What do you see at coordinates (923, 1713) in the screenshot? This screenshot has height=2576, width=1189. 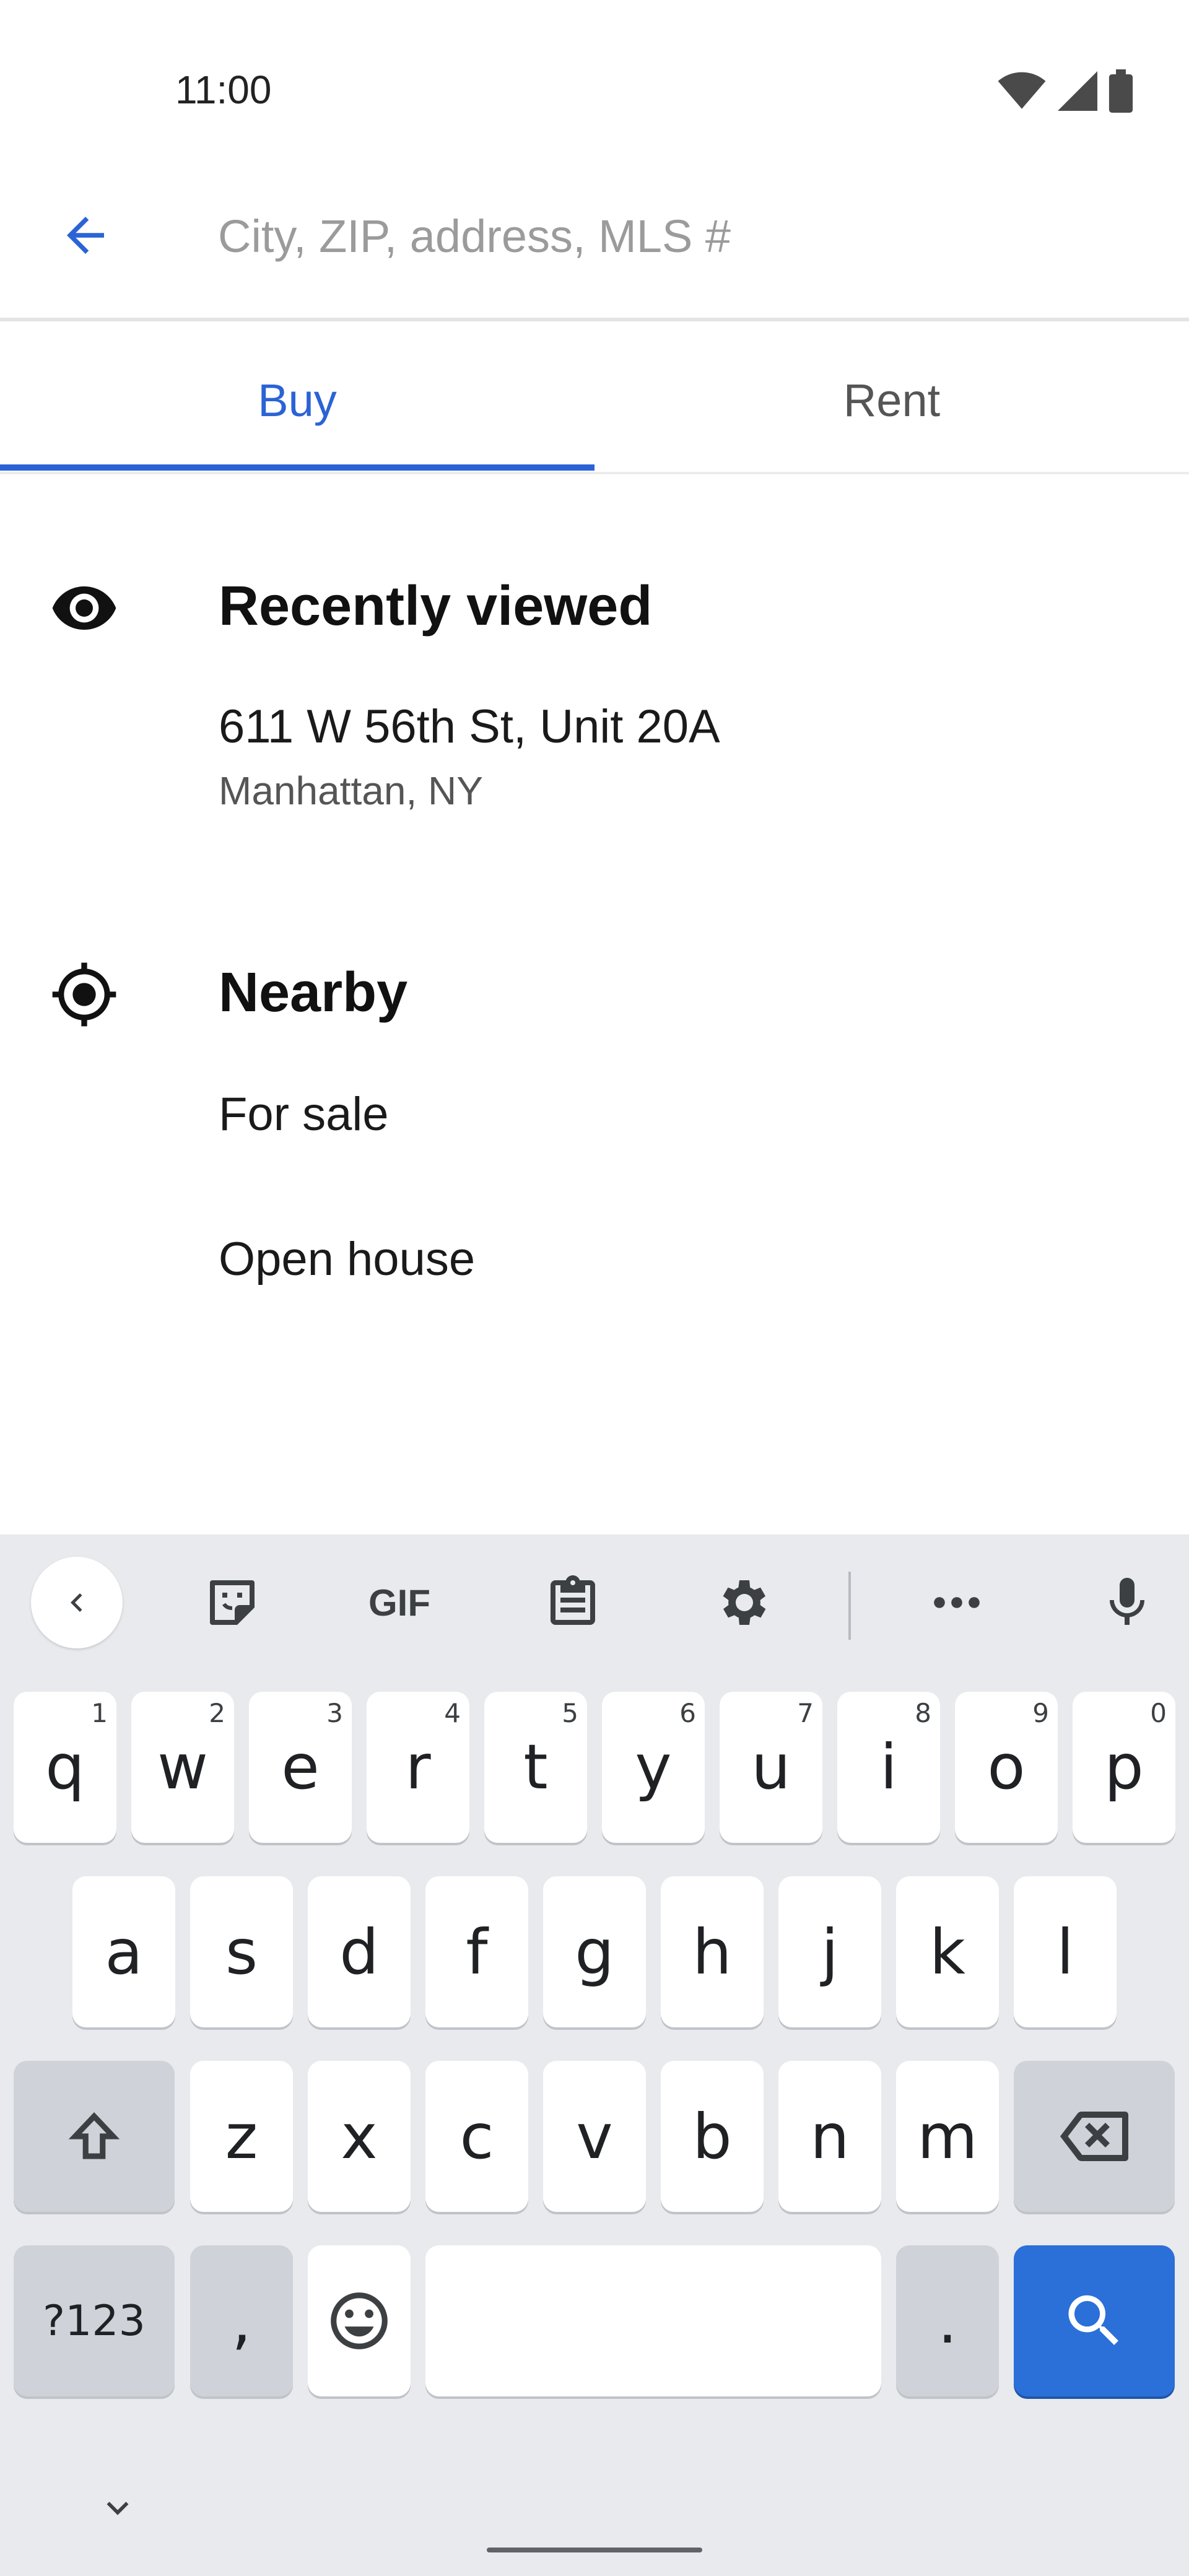 I see `key-hint: 8` at bounding box center [923, 1713].